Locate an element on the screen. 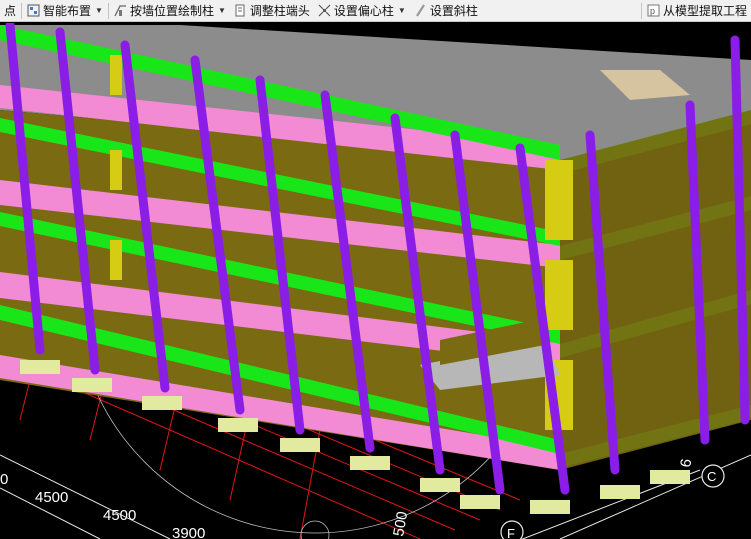 The width and height of the screenshot is (751, 539). axis-label: C is located at coordinates (711, 476).